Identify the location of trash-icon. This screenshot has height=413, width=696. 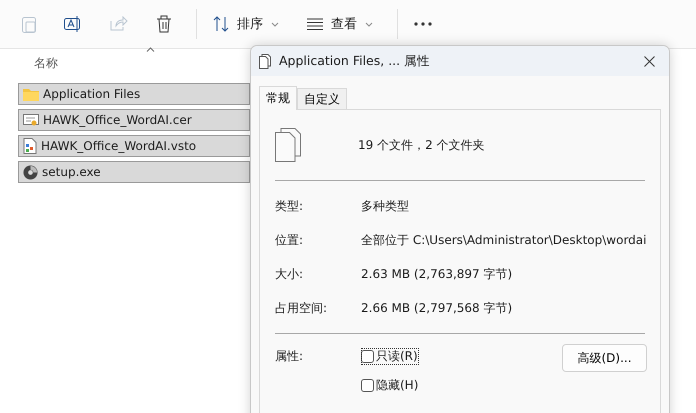
(164, 24).